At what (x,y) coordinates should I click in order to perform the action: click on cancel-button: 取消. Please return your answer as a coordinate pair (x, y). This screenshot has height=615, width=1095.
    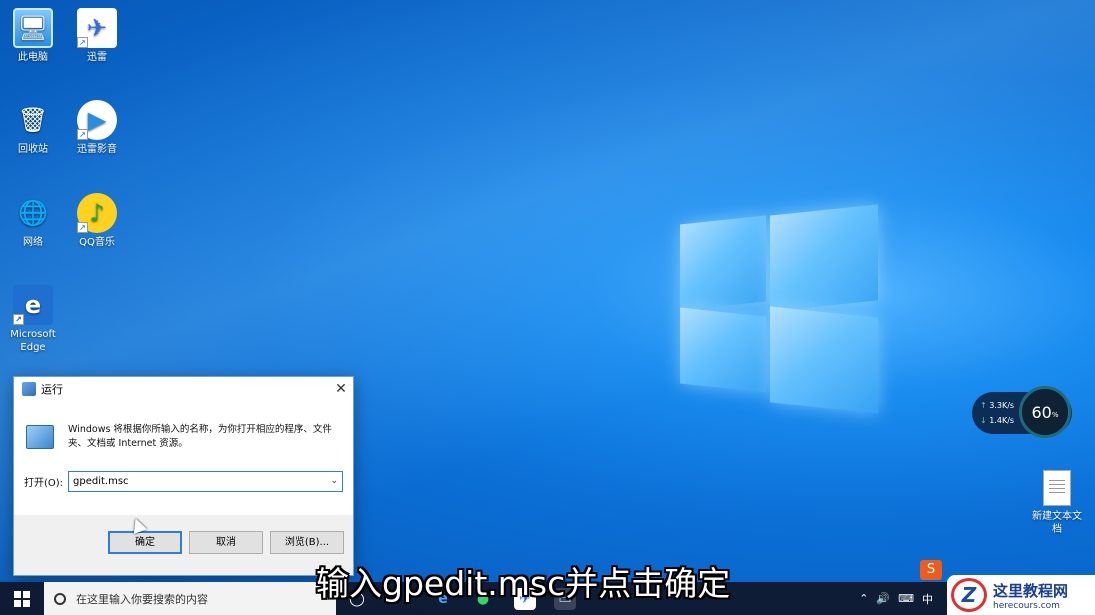
    Looking at the image, I should click on (226, 542).